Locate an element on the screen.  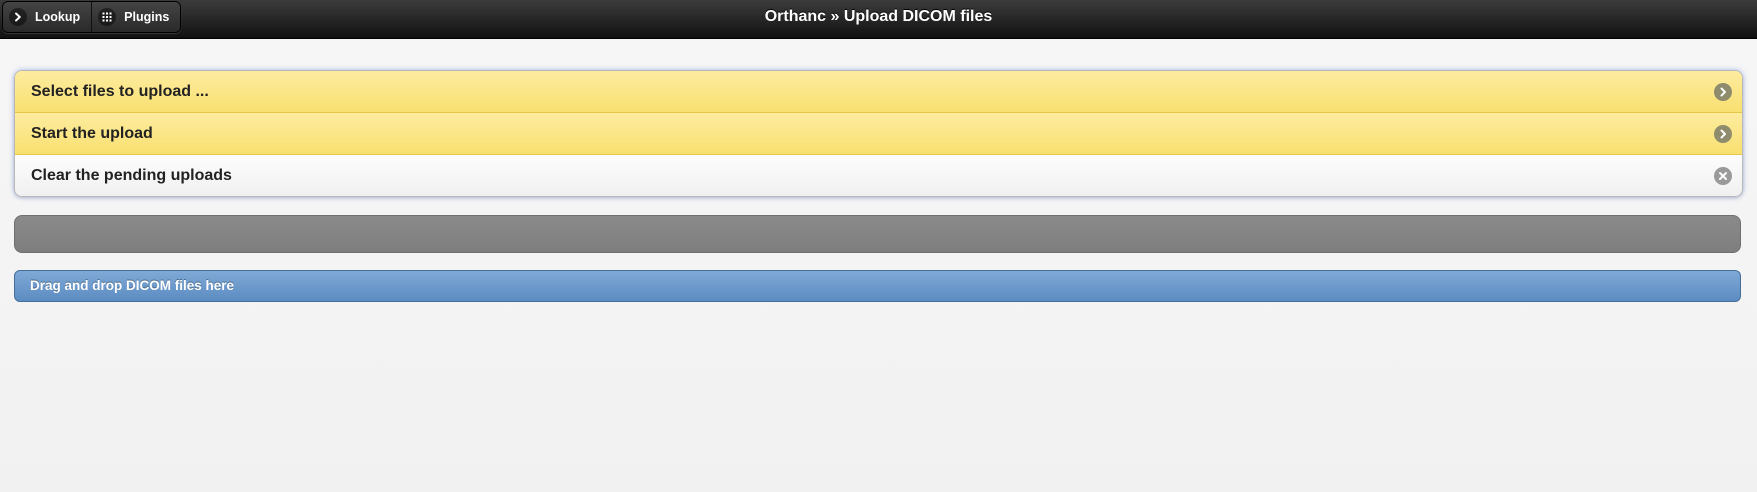
clear-uploads-label: Clear the pending uploads is located at coordinates (131, 175).